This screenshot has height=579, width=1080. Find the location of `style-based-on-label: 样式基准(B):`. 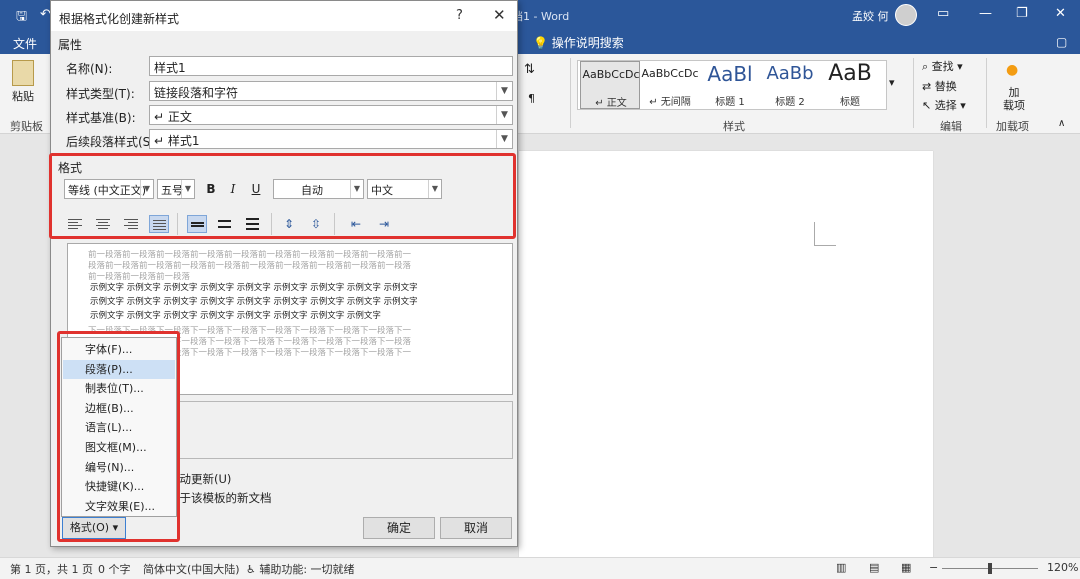

style-based-on-label: 样式基准(B): is located at coordinates (101, 118).